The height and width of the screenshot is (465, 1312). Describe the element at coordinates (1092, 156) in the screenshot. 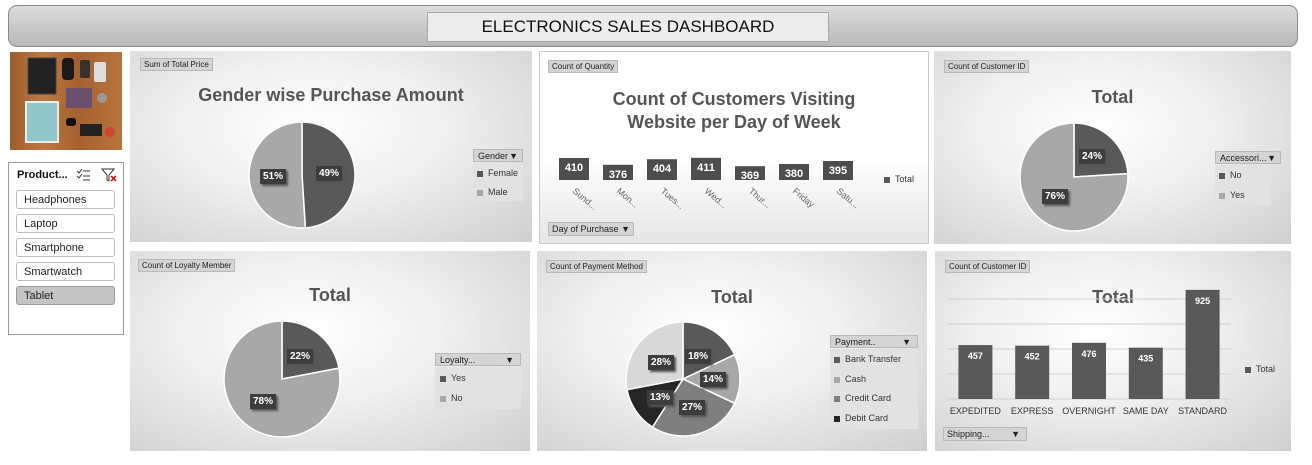

I see `accessory-label-no: 24%` at that location.